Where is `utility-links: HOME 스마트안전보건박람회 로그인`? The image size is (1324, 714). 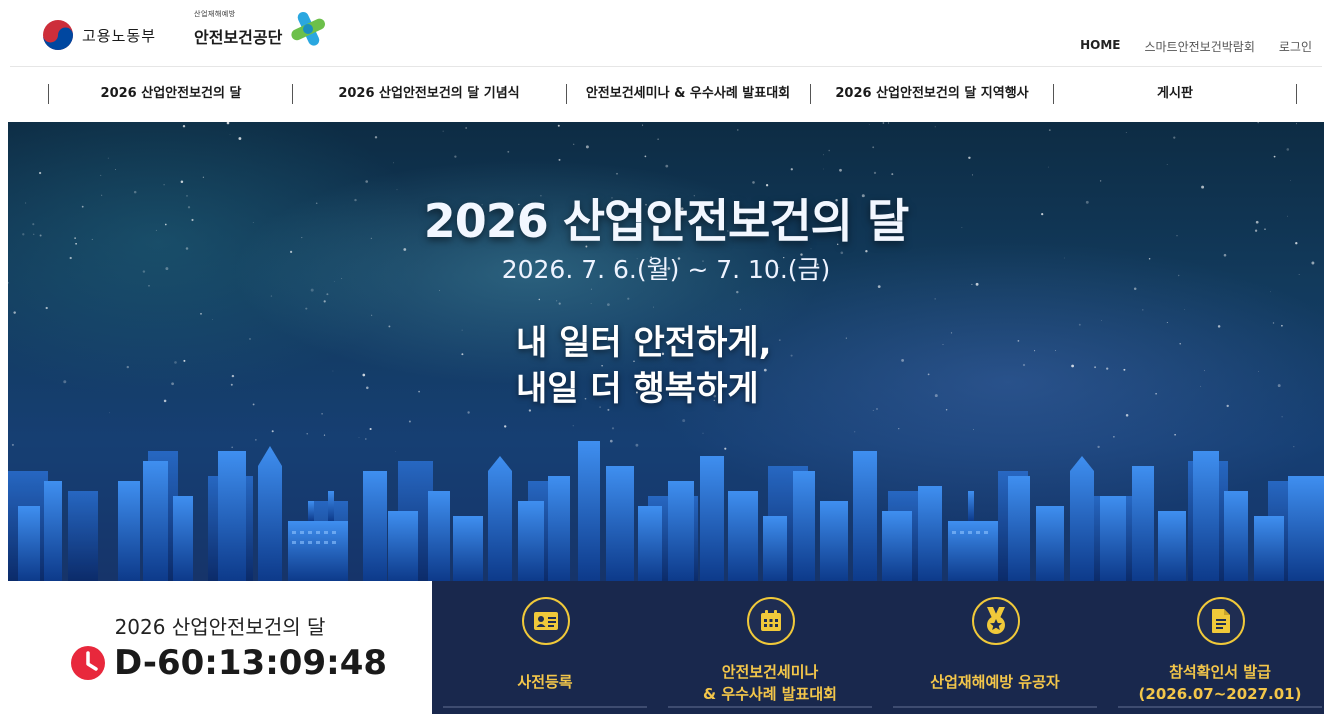
utility-links: HOME 스마트안전보건박람회 로그인 is located at coordinates (1196, 46).